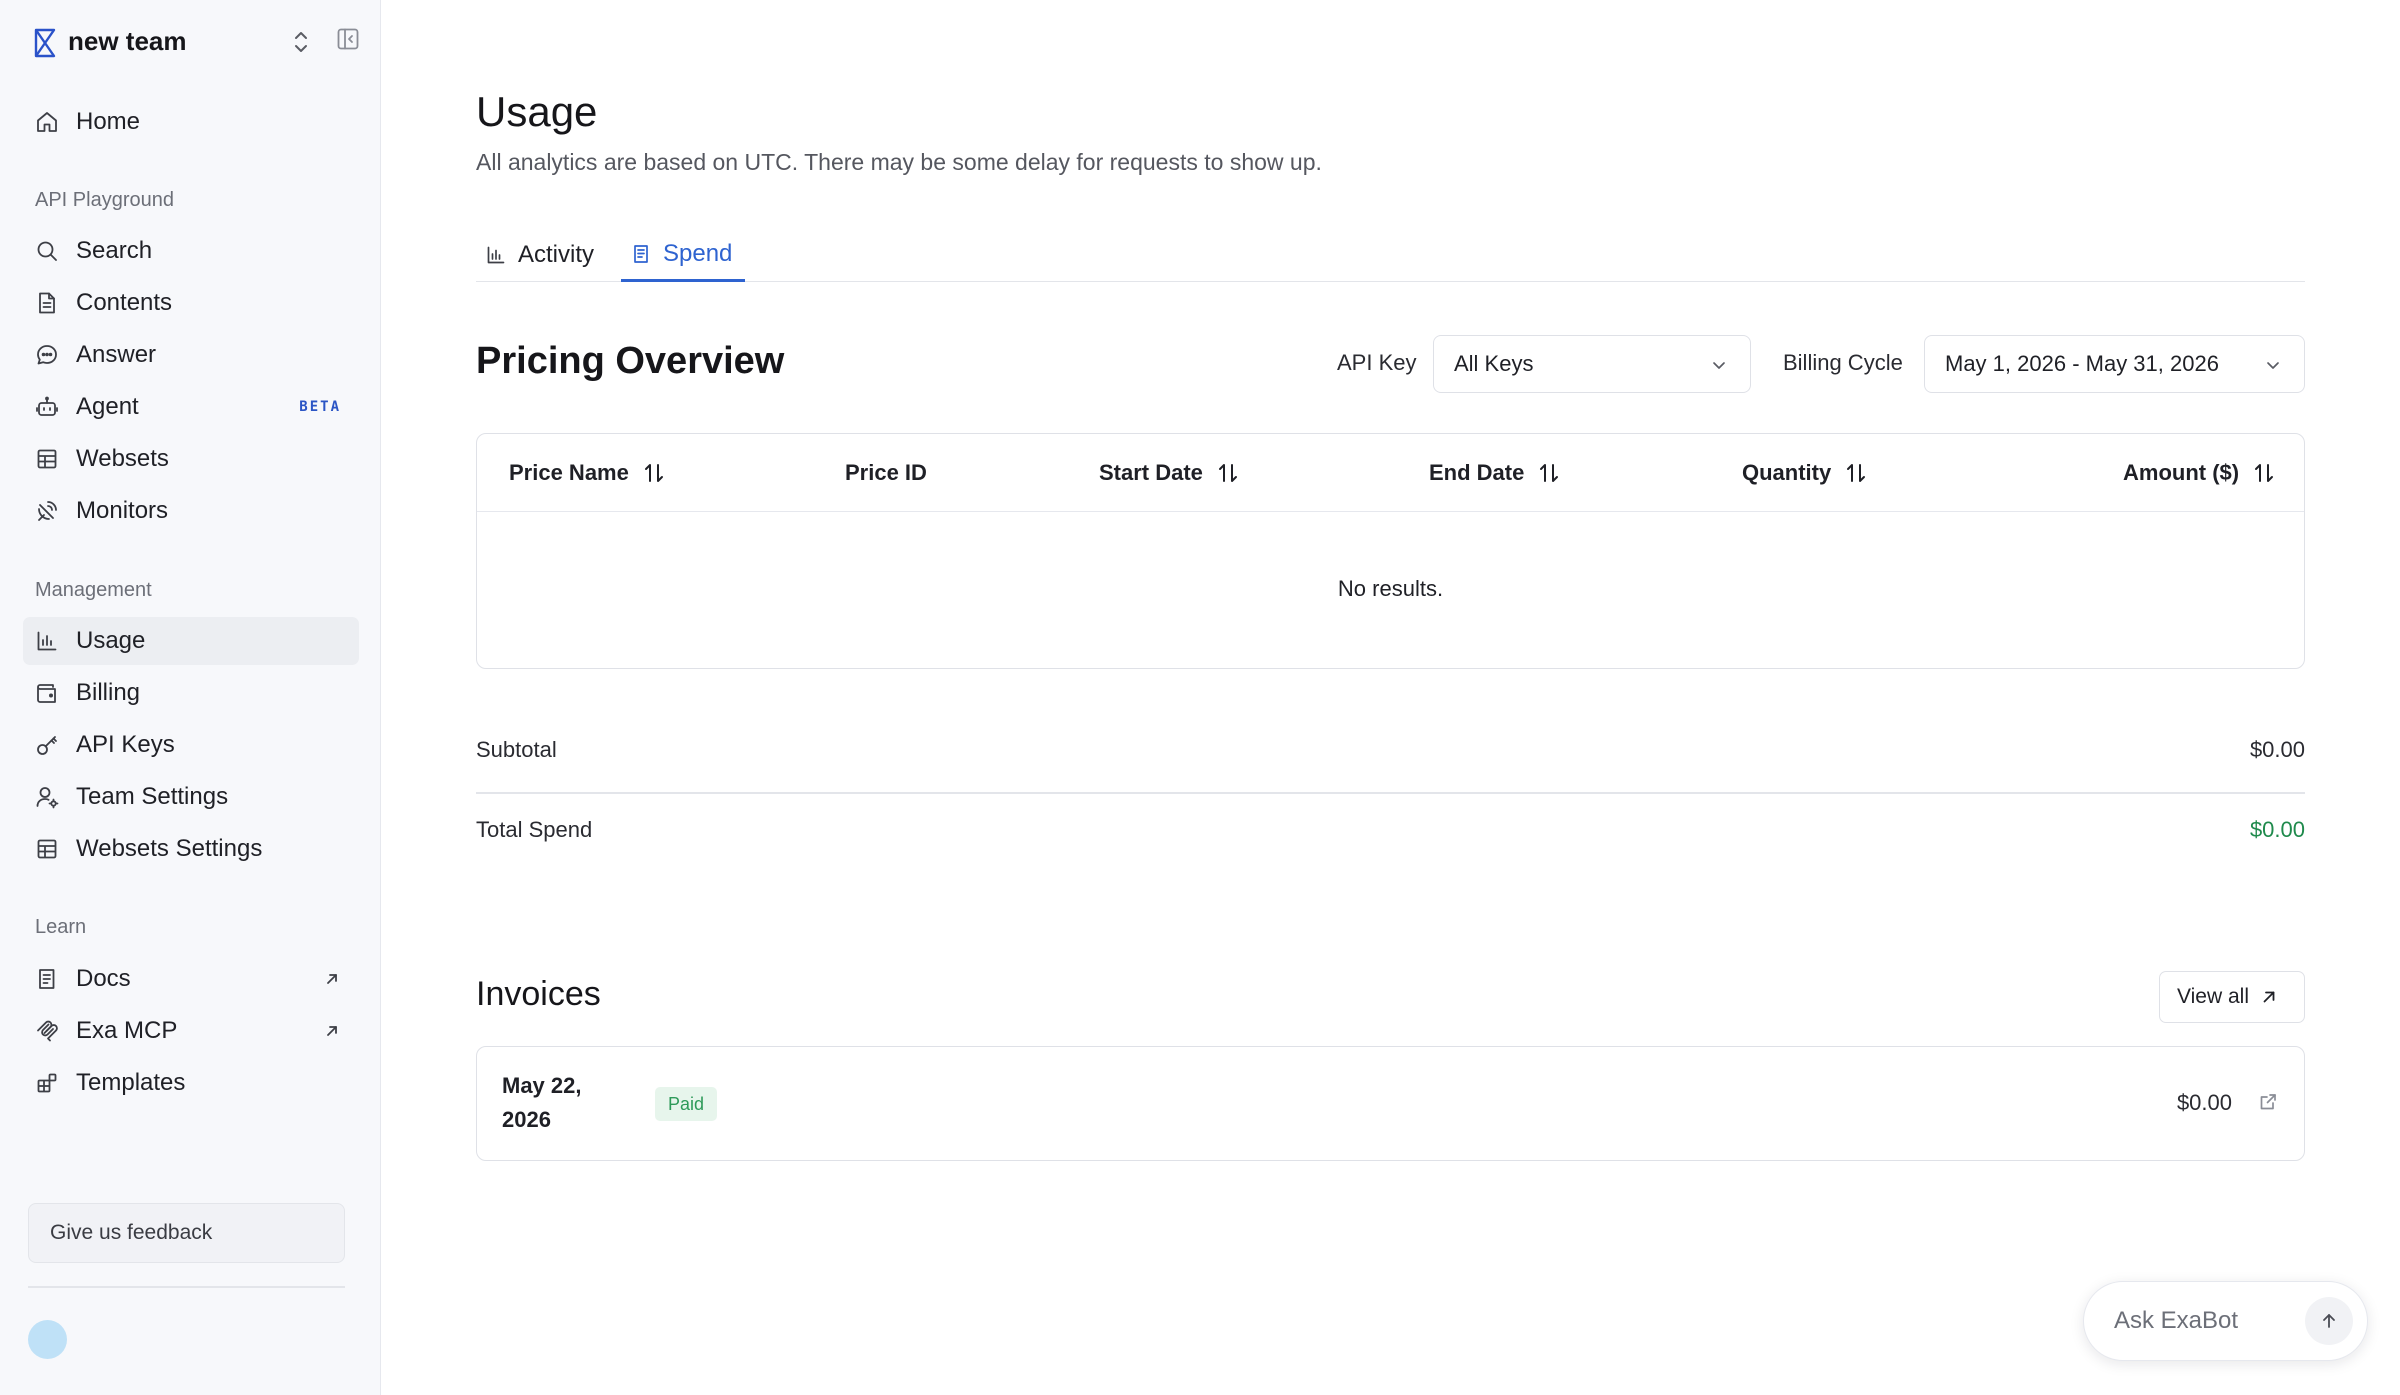 The height and width of the screenshot is (1395, 2400). What do you see at coordinates (301, 42) in the screenshot?
I see `chevron-up-down-icon` at bounding box center [301, 42].